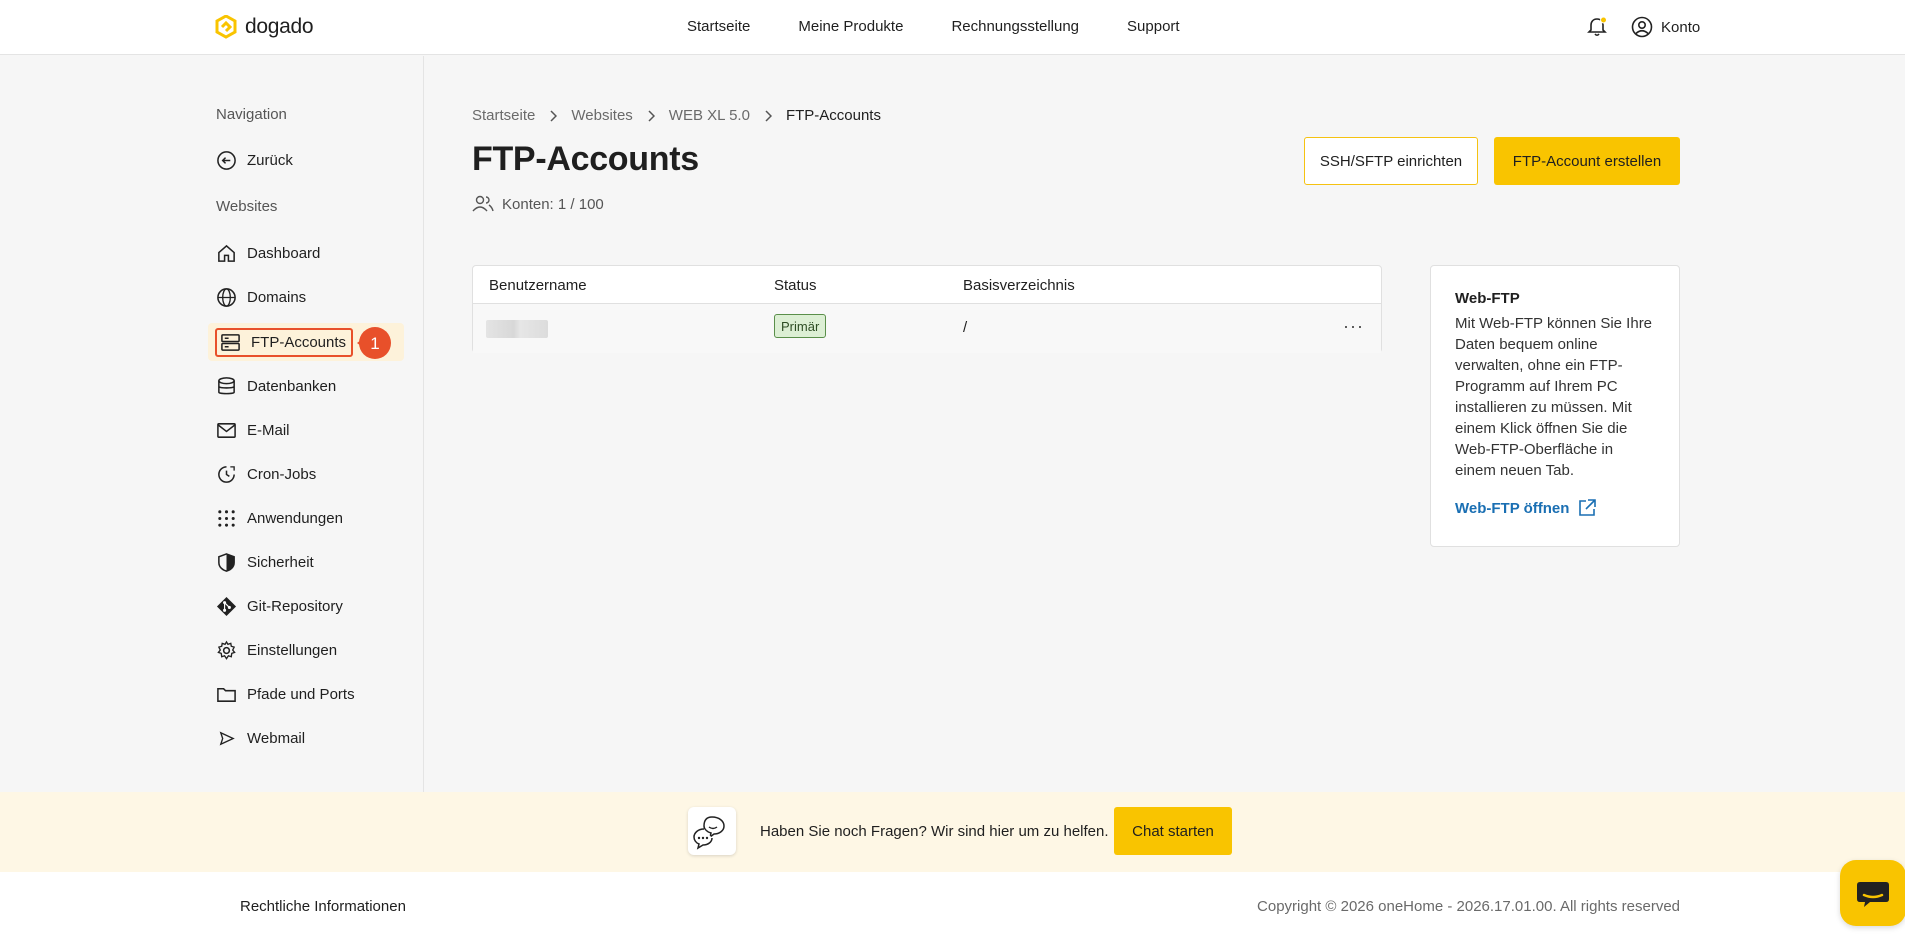  What do you see at coordinates (230, 342) in the screenshot?
I see `server-icon` at bounding box center [230, 342].